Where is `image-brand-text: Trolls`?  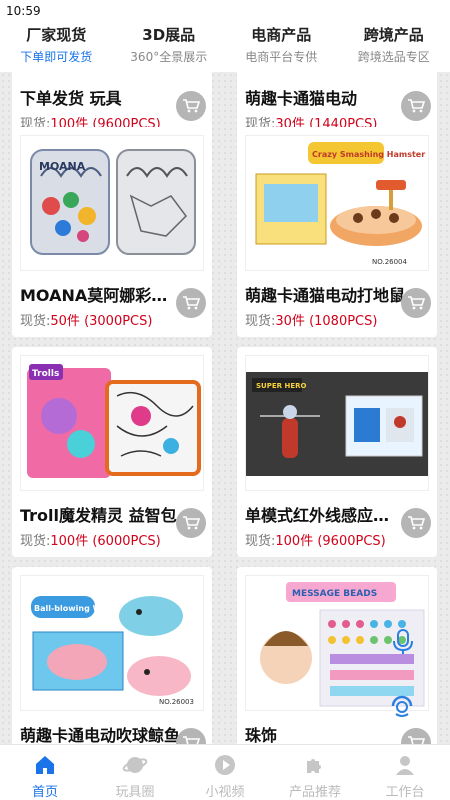 image-brand-text: Trolls is located at coordinates (45, 374).